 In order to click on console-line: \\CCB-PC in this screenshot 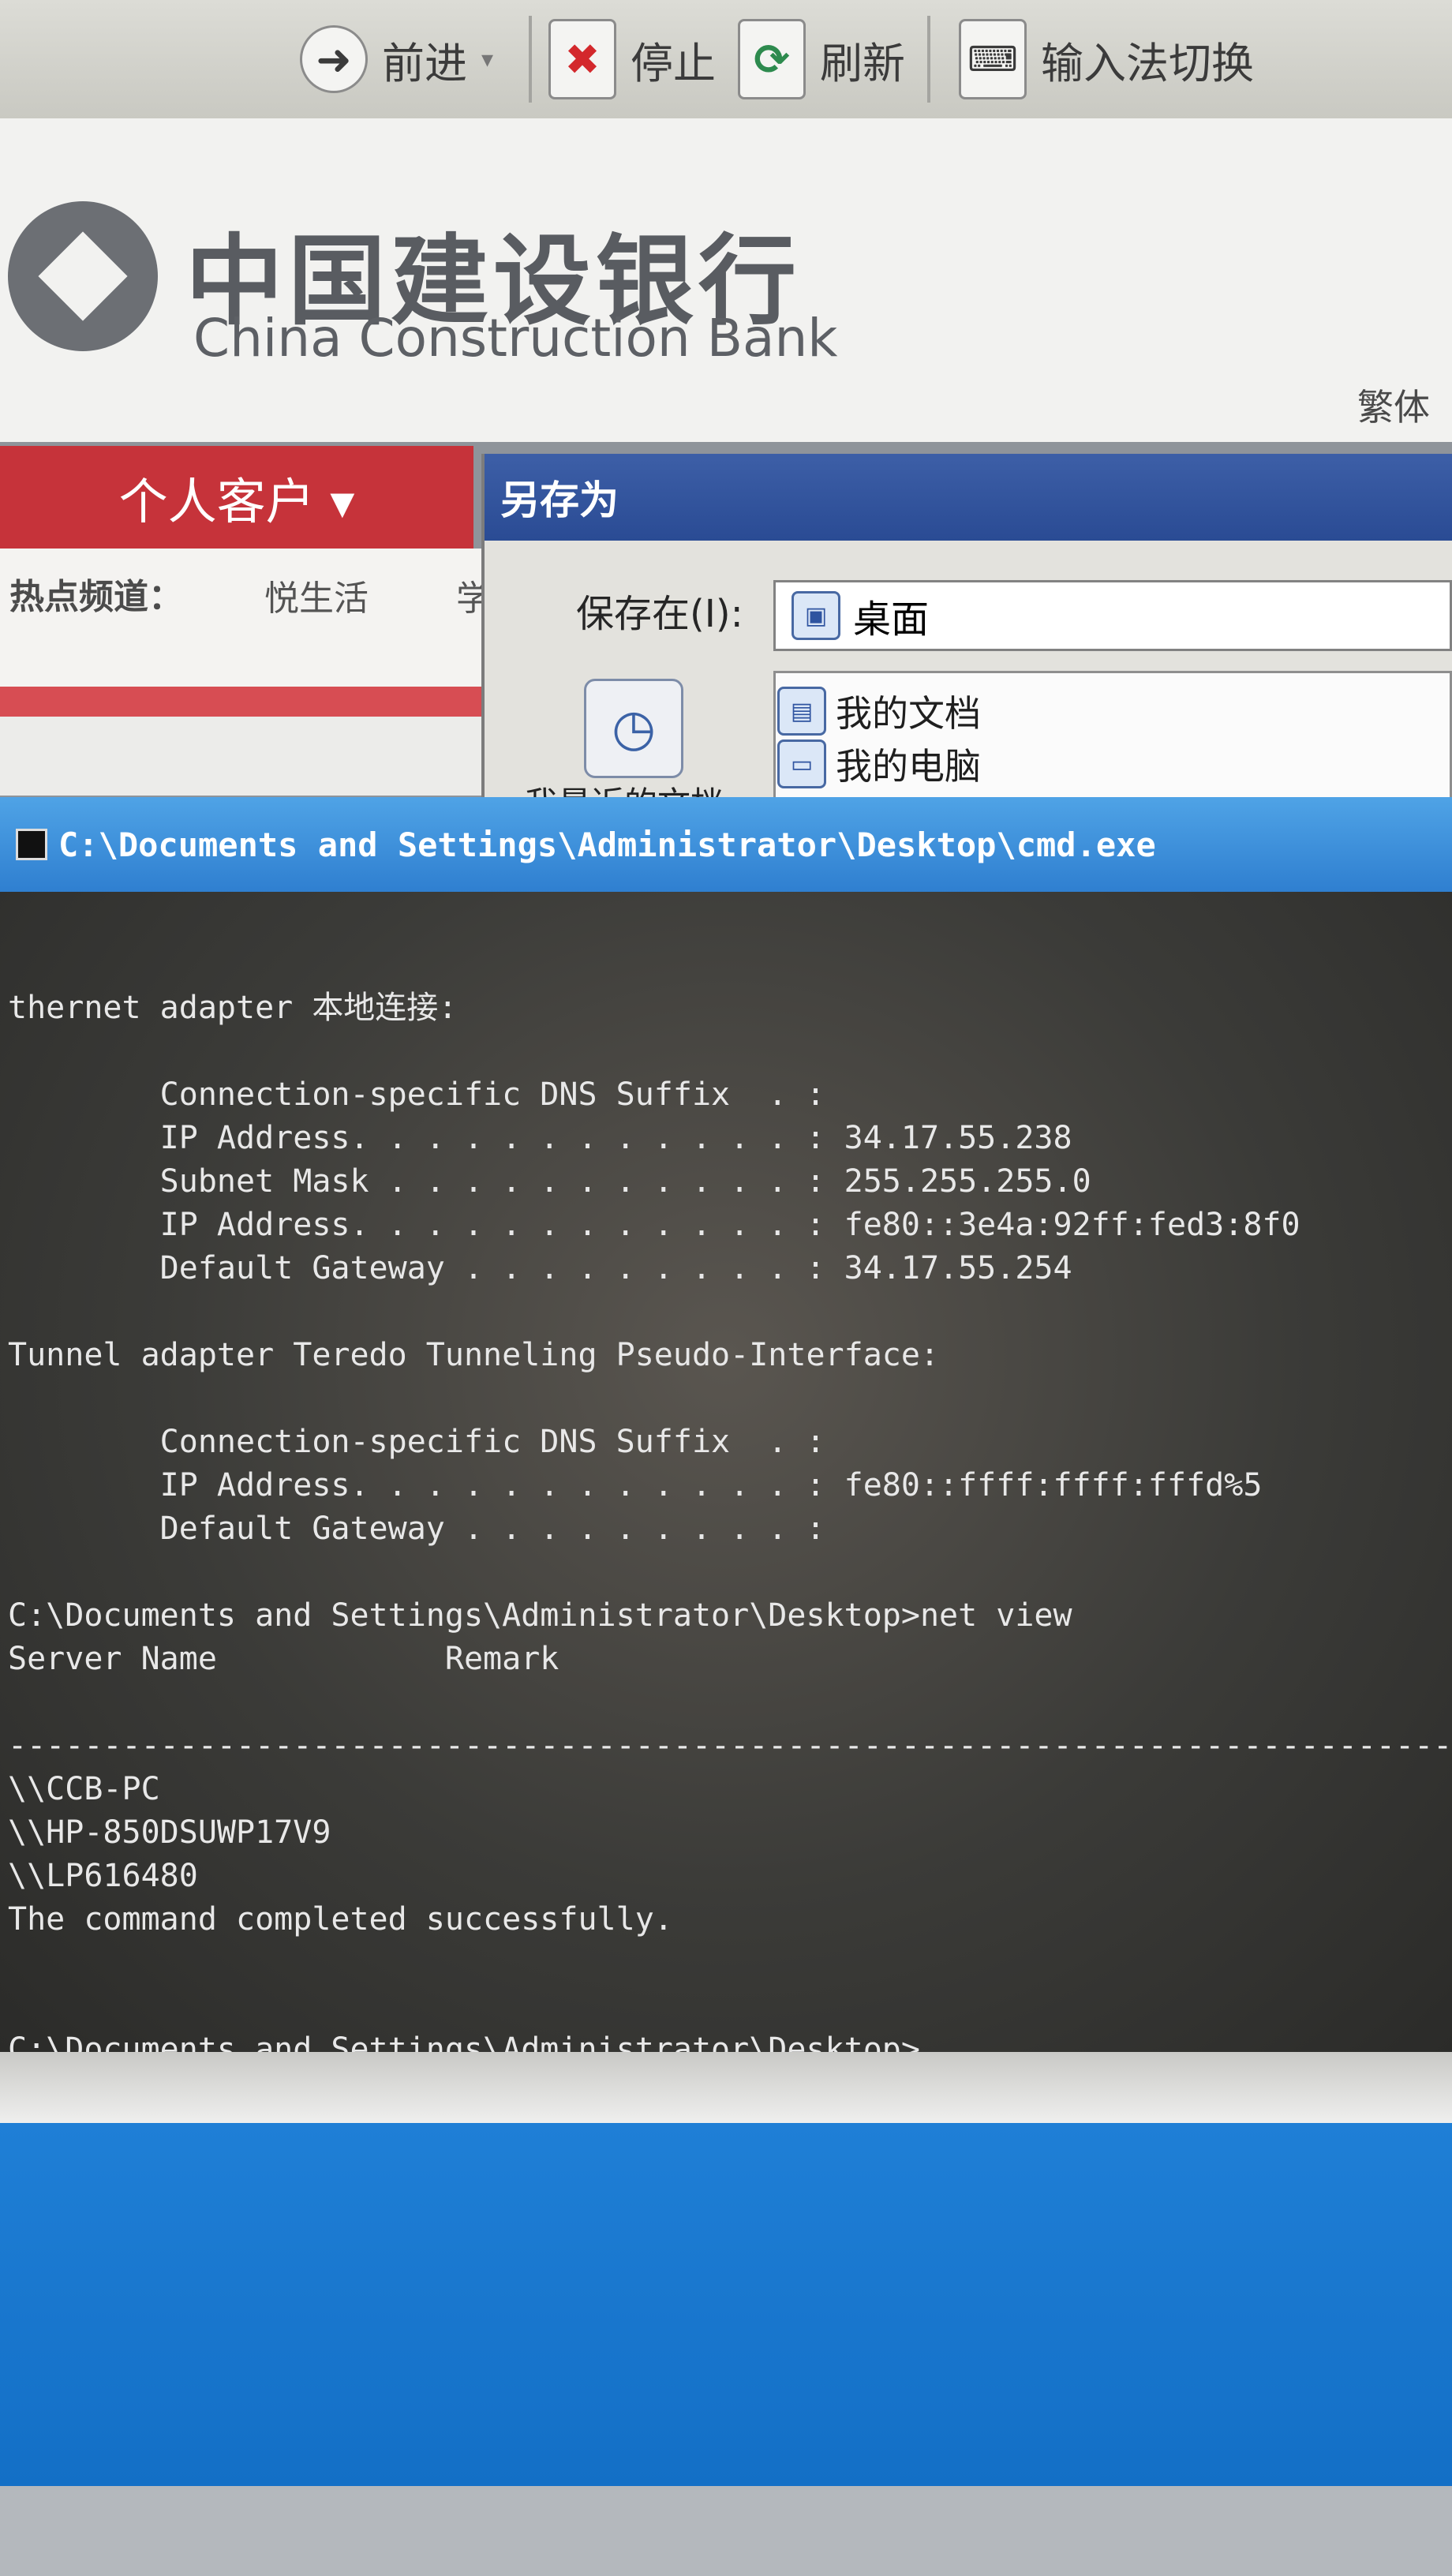, I will do `click(84, 1789)`.